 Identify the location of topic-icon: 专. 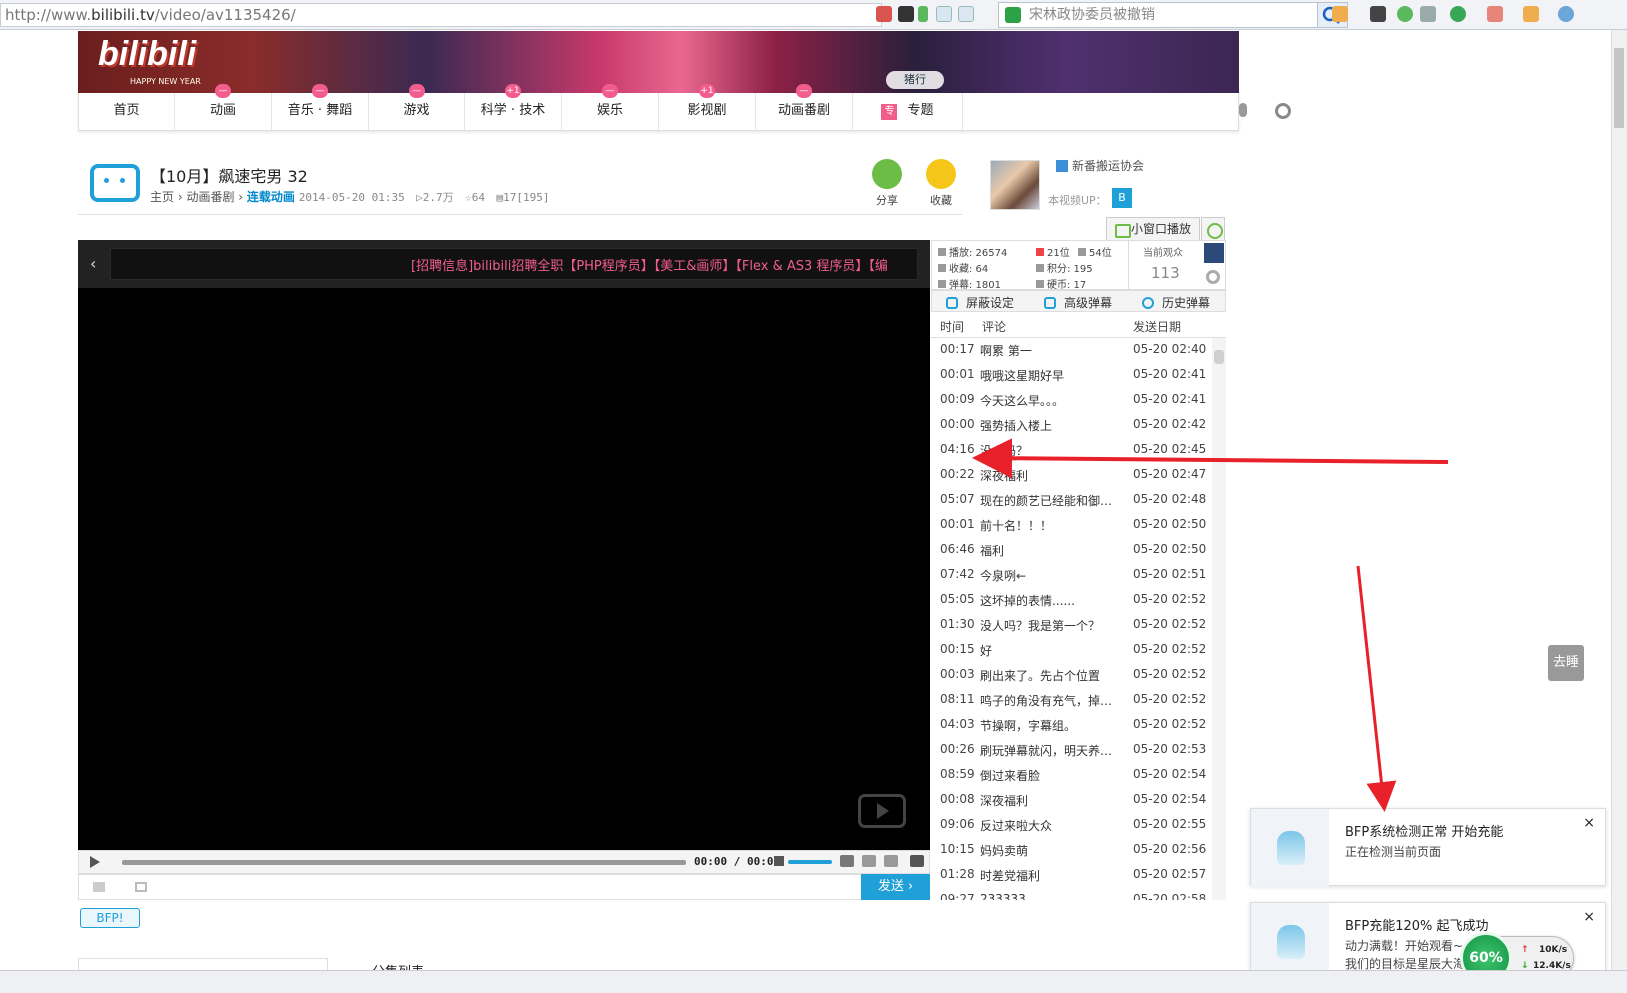
(889, 112).